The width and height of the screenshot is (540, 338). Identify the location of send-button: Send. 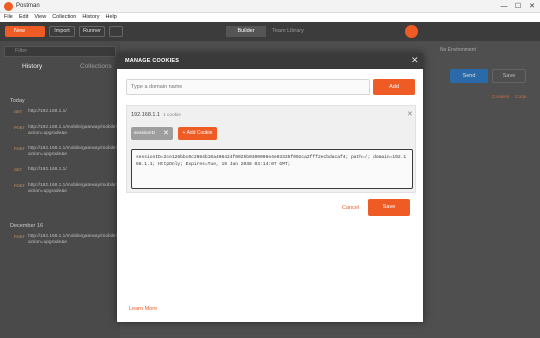
(469, 76).